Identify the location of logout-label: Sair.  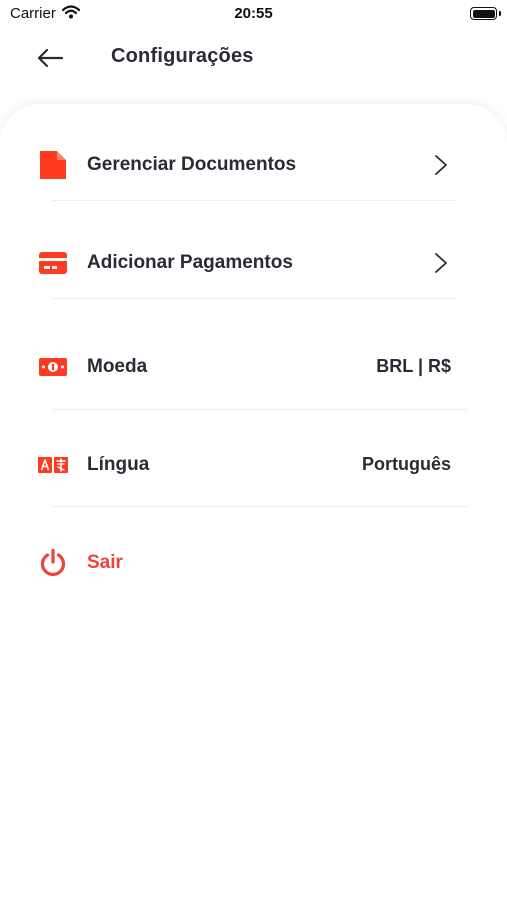
(105, 562).